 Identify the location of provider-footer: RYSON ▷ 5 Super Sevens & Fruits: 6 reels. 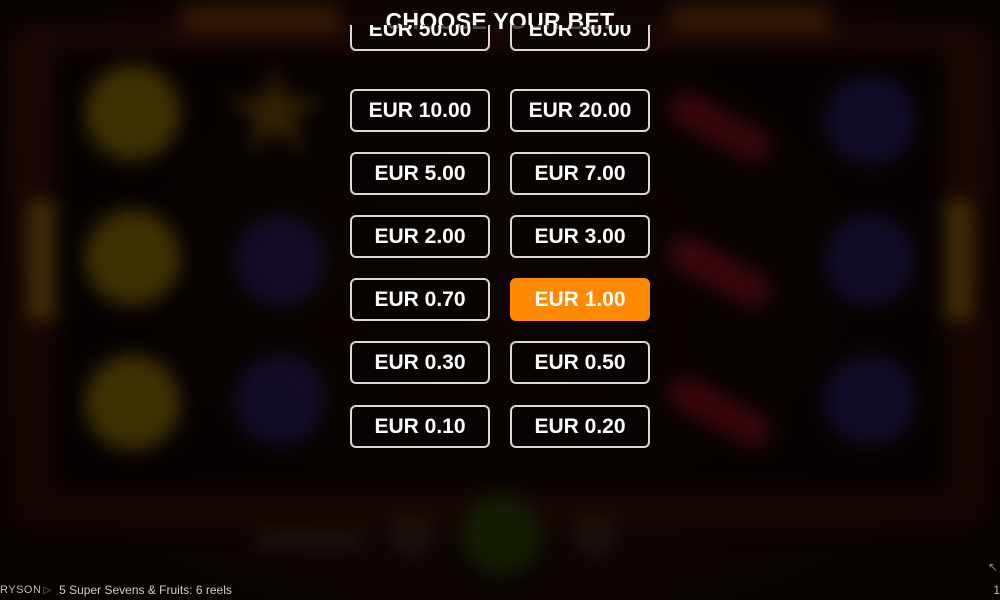
(116, 590).